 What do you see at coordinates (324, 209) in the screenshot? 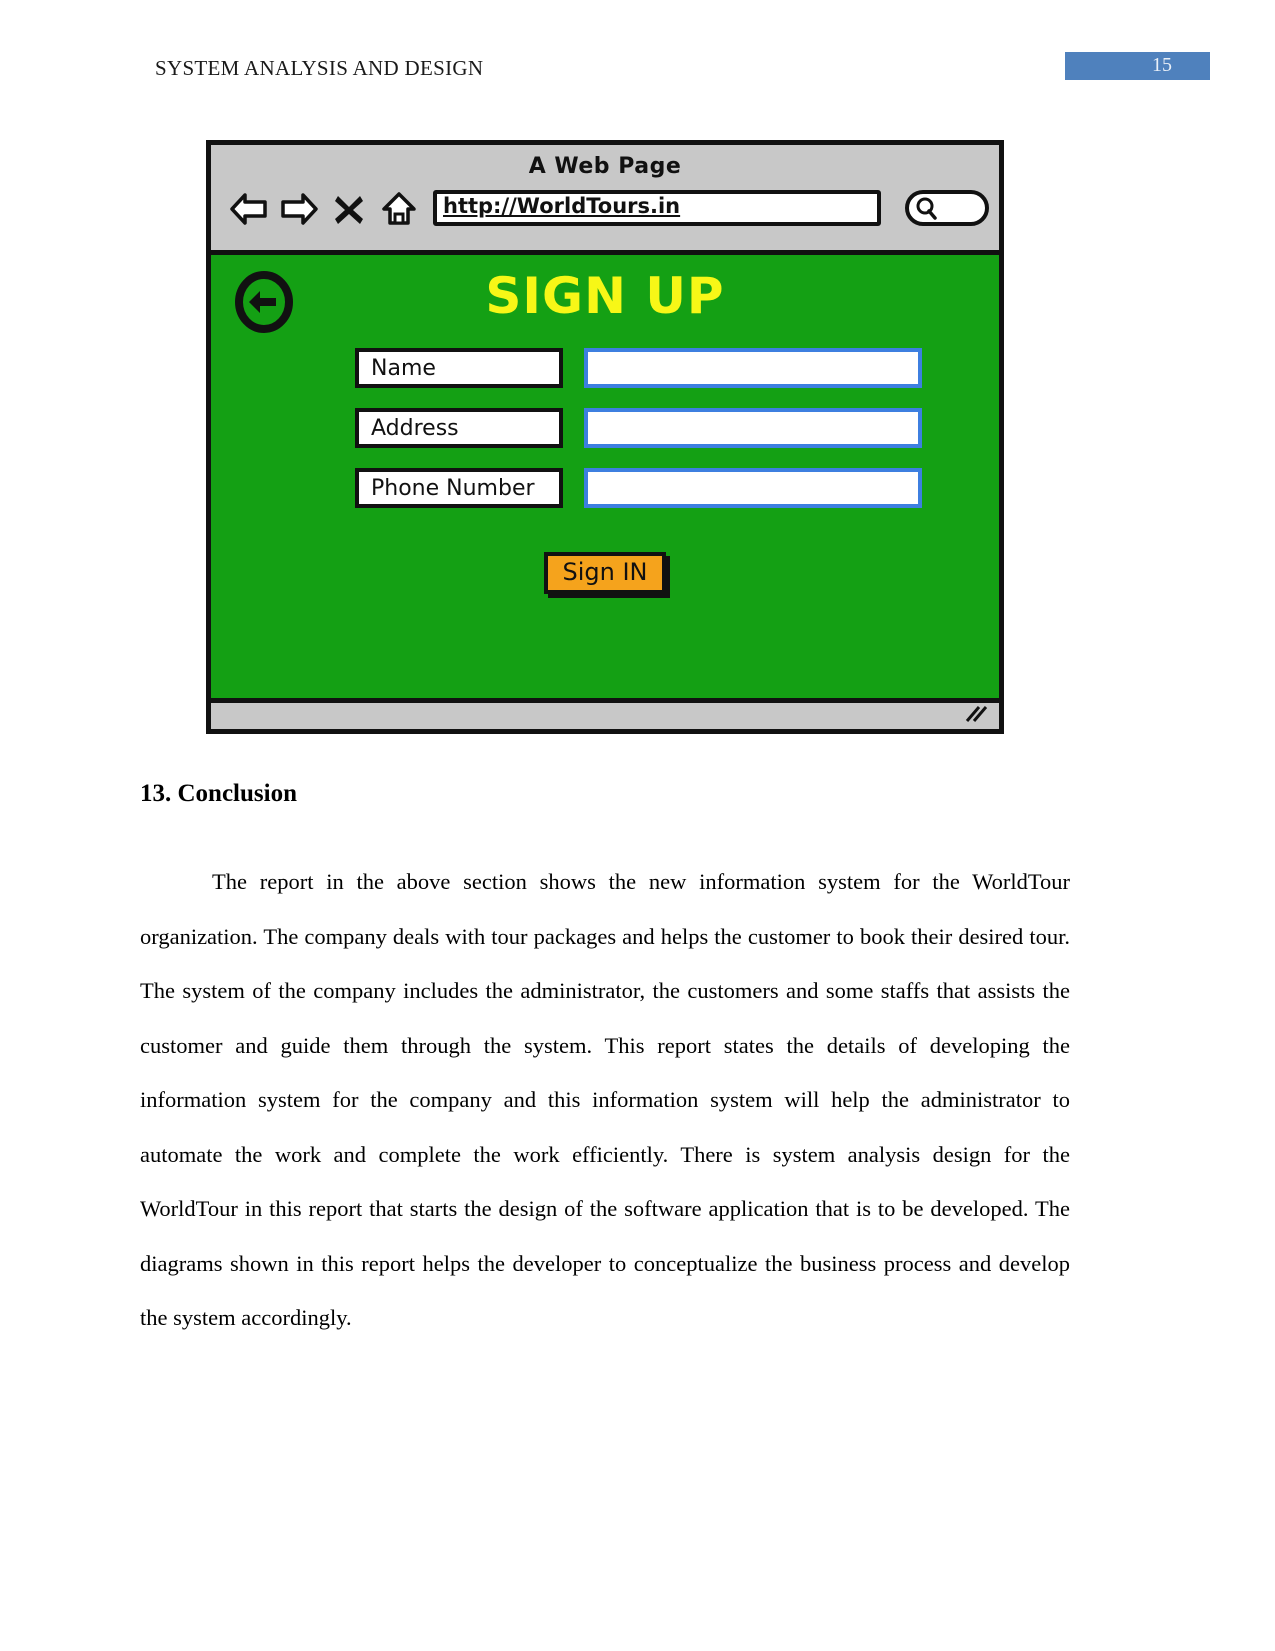
I see `browser-toolbar` at bounding box center [324, 209].